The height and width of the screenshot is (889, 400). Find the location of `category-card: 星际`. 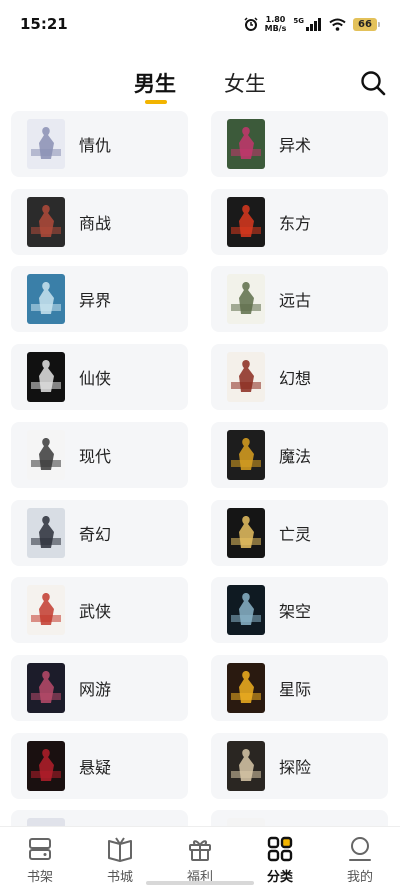

category-card: 星际 is located at coordinates (299, 687).